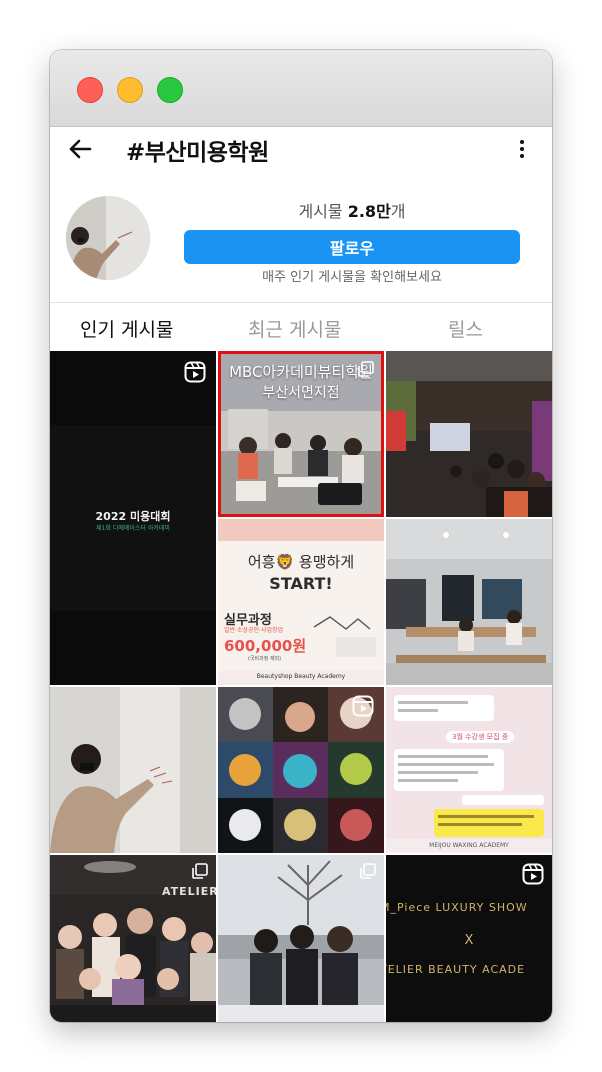  I want to click on post-contest-reel: 2022 미용대회 제1회 디에메이스터 아카데미, so click(133, 518).